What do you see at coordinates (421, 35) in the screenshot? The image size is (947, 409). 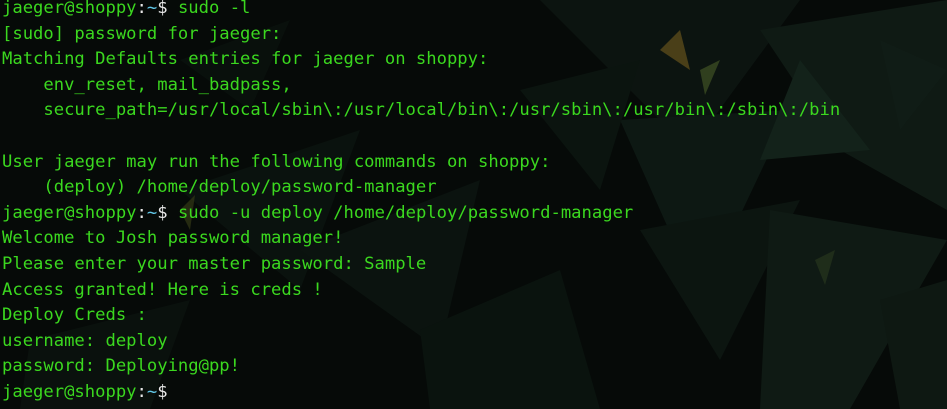 I see `output-line: [sudo] password for jaeger:` at bounding box center [421, 35].